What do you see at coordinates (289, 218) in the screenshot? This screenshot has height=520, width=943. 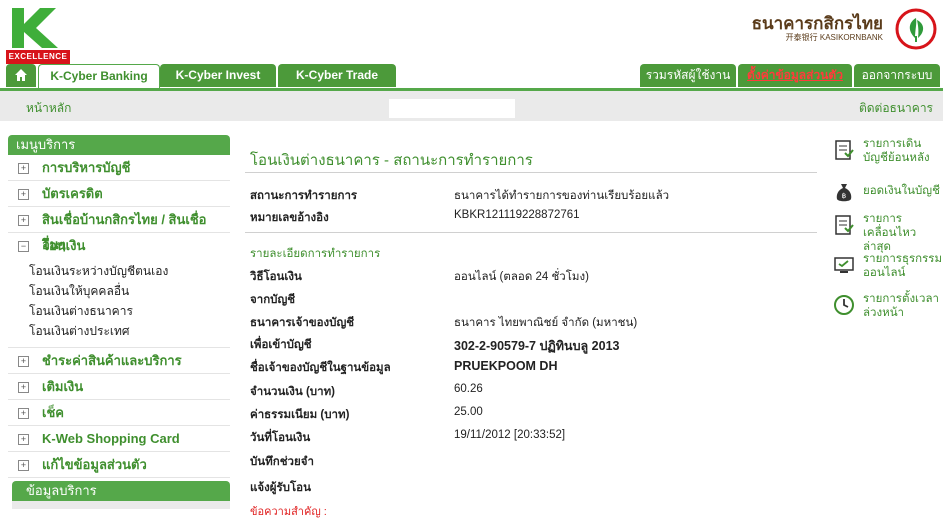 I see `reference-label: หมายเลขอ้างอิง` at bounding box center [289, 218].